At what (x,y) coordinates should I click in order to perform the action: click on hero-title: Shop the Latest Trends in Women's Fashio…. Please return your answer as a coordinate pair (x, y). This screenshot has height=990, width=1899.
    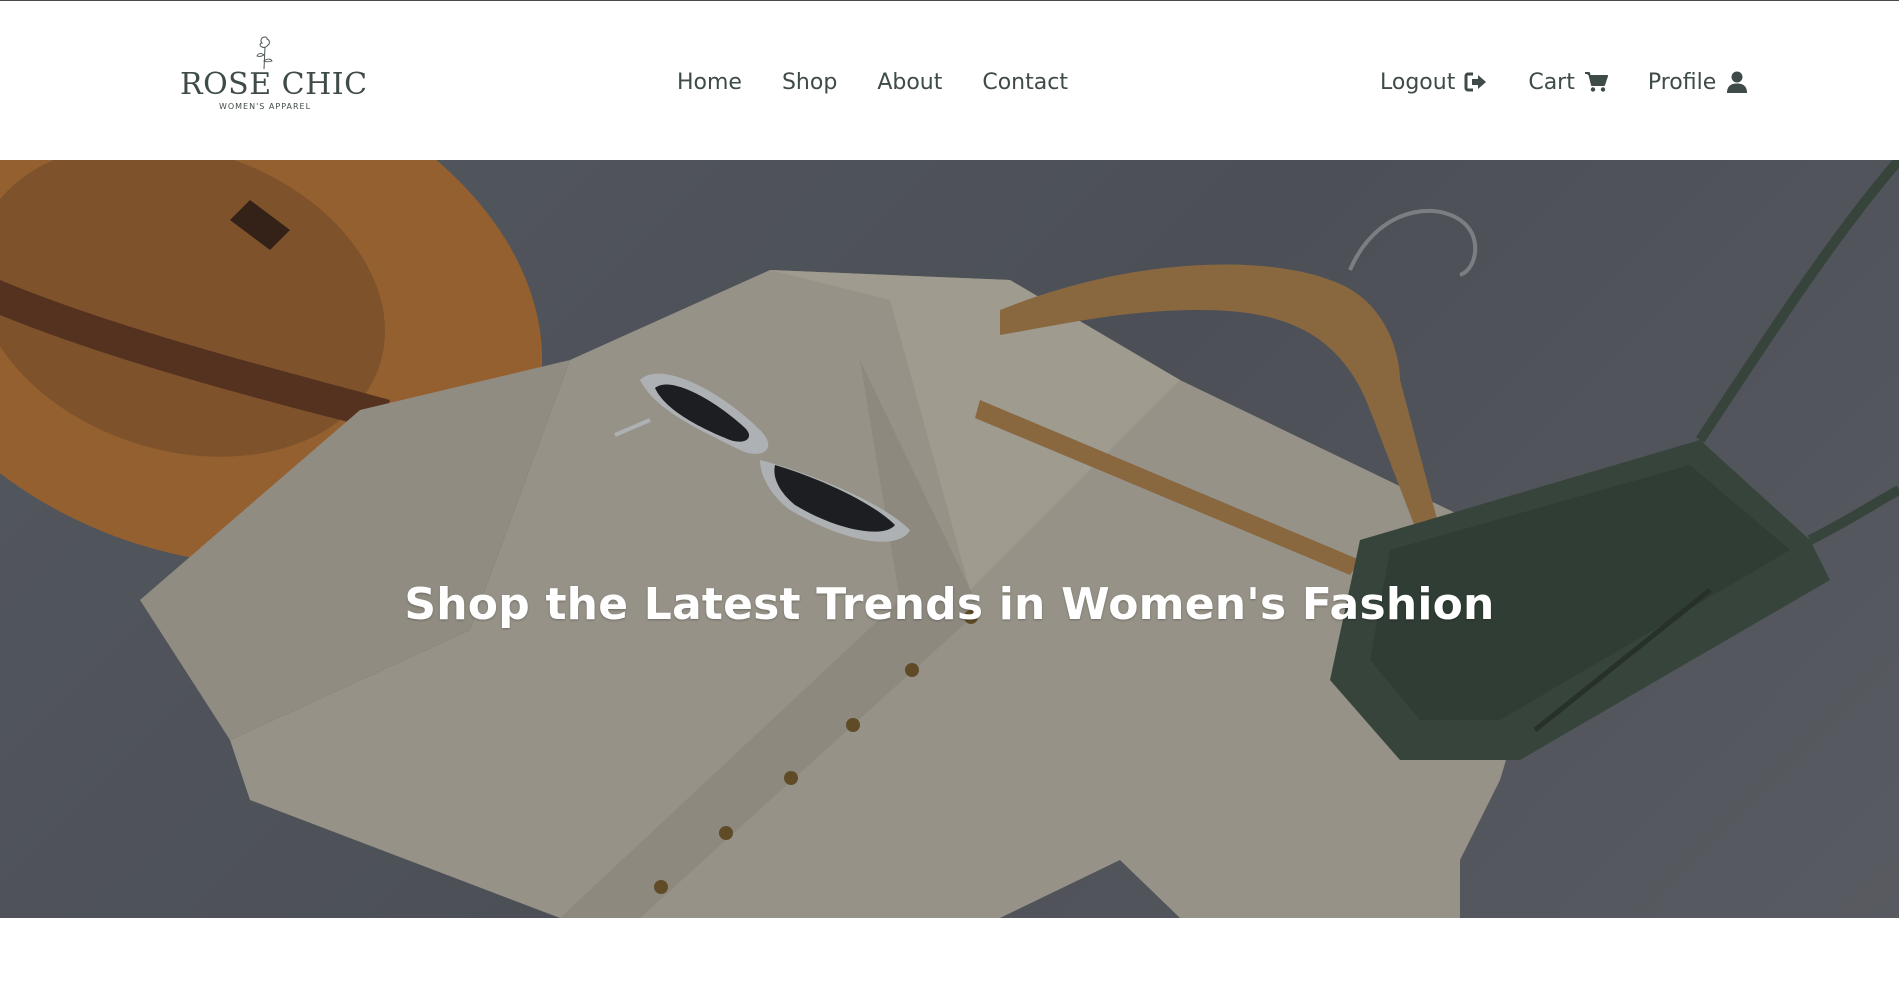
    Looking at the image, I should click on (949, 605).